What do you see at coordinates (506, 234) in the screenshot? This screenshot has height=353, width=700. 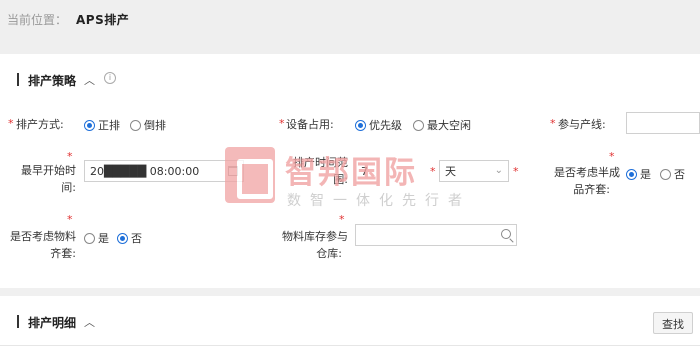 I see `search-icon` at bounding box center [506, 234].